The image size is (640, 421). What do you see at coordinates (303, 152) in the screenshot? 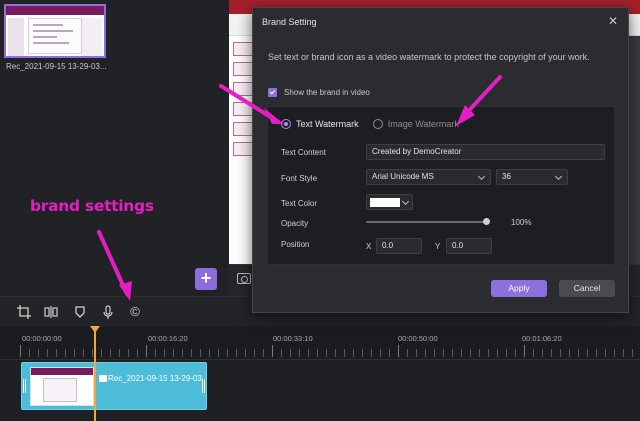
I see `text-content-label: Text Content` at bounding box center [303, 152].